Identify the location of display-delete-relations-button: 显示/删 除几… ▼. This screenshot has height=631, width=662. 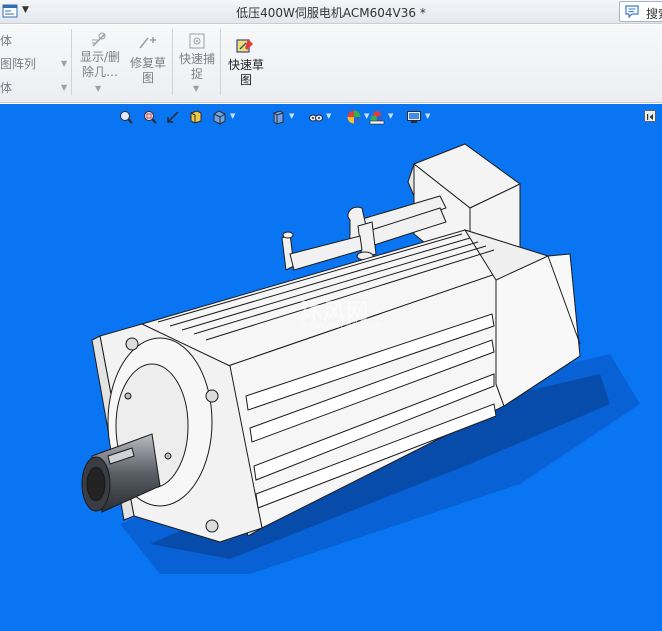
(99, 63).